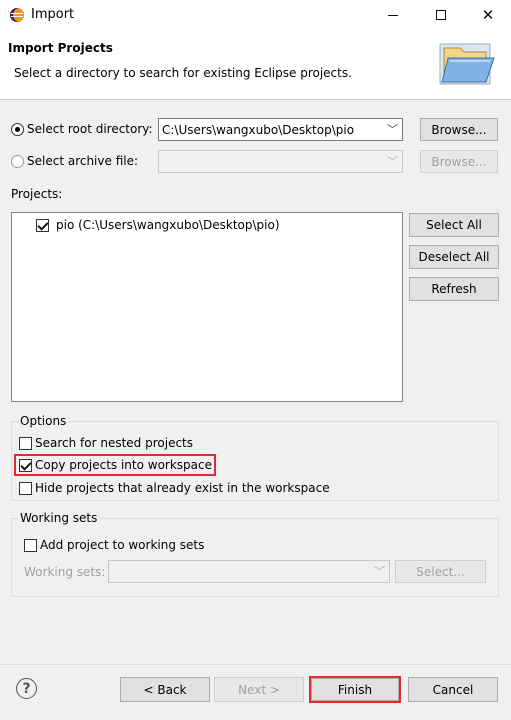 The image size is (511, 720). Describe the element at coordinates (25, 488) in the screenshot. I see `hide-existing-checkbox` at that location.